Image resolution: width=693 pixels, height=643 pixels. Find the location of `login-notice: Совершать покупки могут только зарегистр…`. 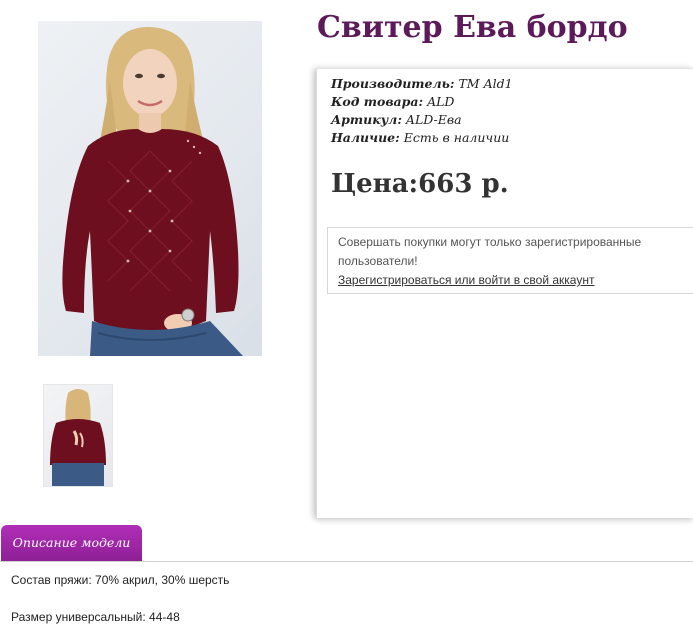

login-notice: Совершать покупки могут только зарегистр… is located at coordinates (510, 260).